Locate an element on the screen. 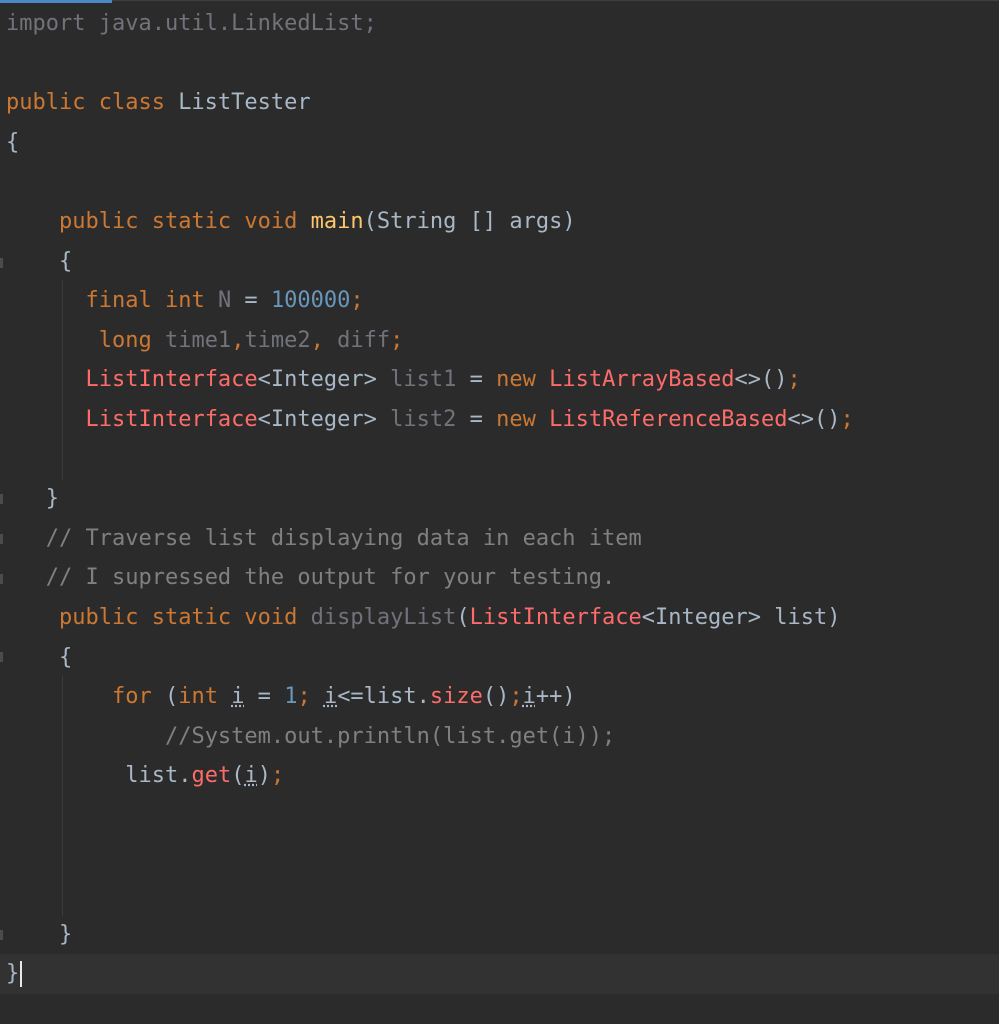 This screenshot has height=1024, width=999. code-token: size is located at coordinates (456, 697).